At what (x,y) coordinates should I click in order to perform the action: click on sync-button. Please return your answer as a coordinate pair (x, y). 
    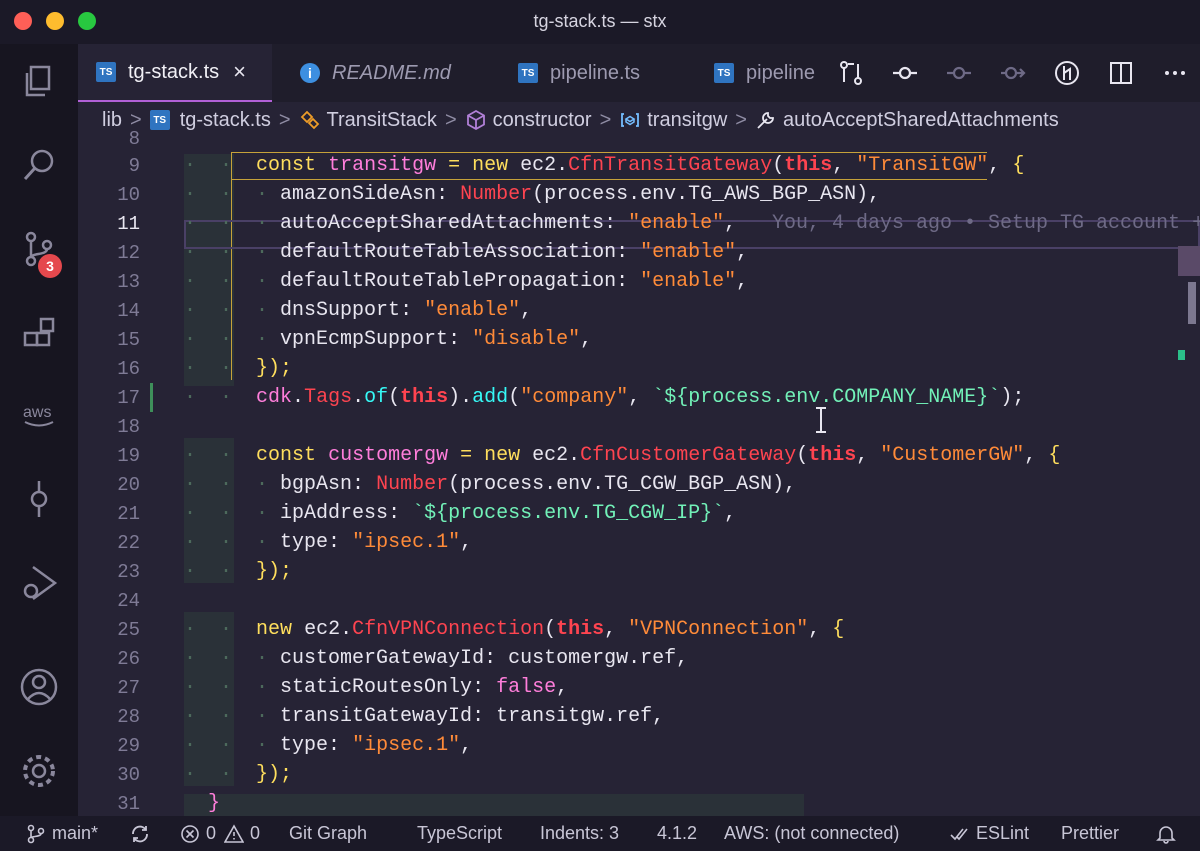
    Looking at the image, I should click on (143, 833).